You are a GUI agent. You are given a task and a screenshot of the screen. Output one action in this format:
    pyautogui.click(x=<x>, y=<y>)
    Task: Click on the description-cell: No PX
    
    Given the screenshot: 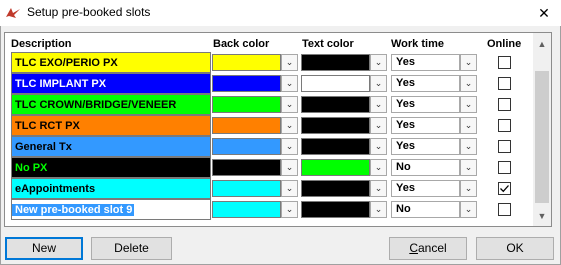 What is the action you would take?
    pyautogui.click(x=111, y=167)
    